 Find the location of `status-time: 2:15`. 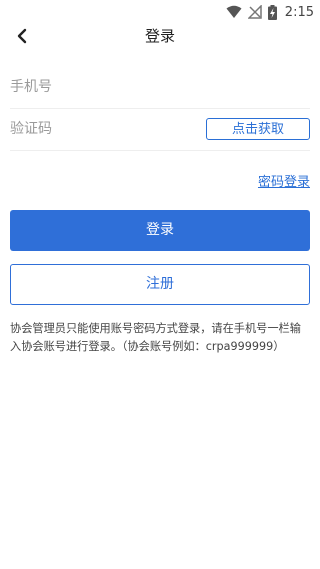

status-time: 2:15 is located at coordinates (299, 12).